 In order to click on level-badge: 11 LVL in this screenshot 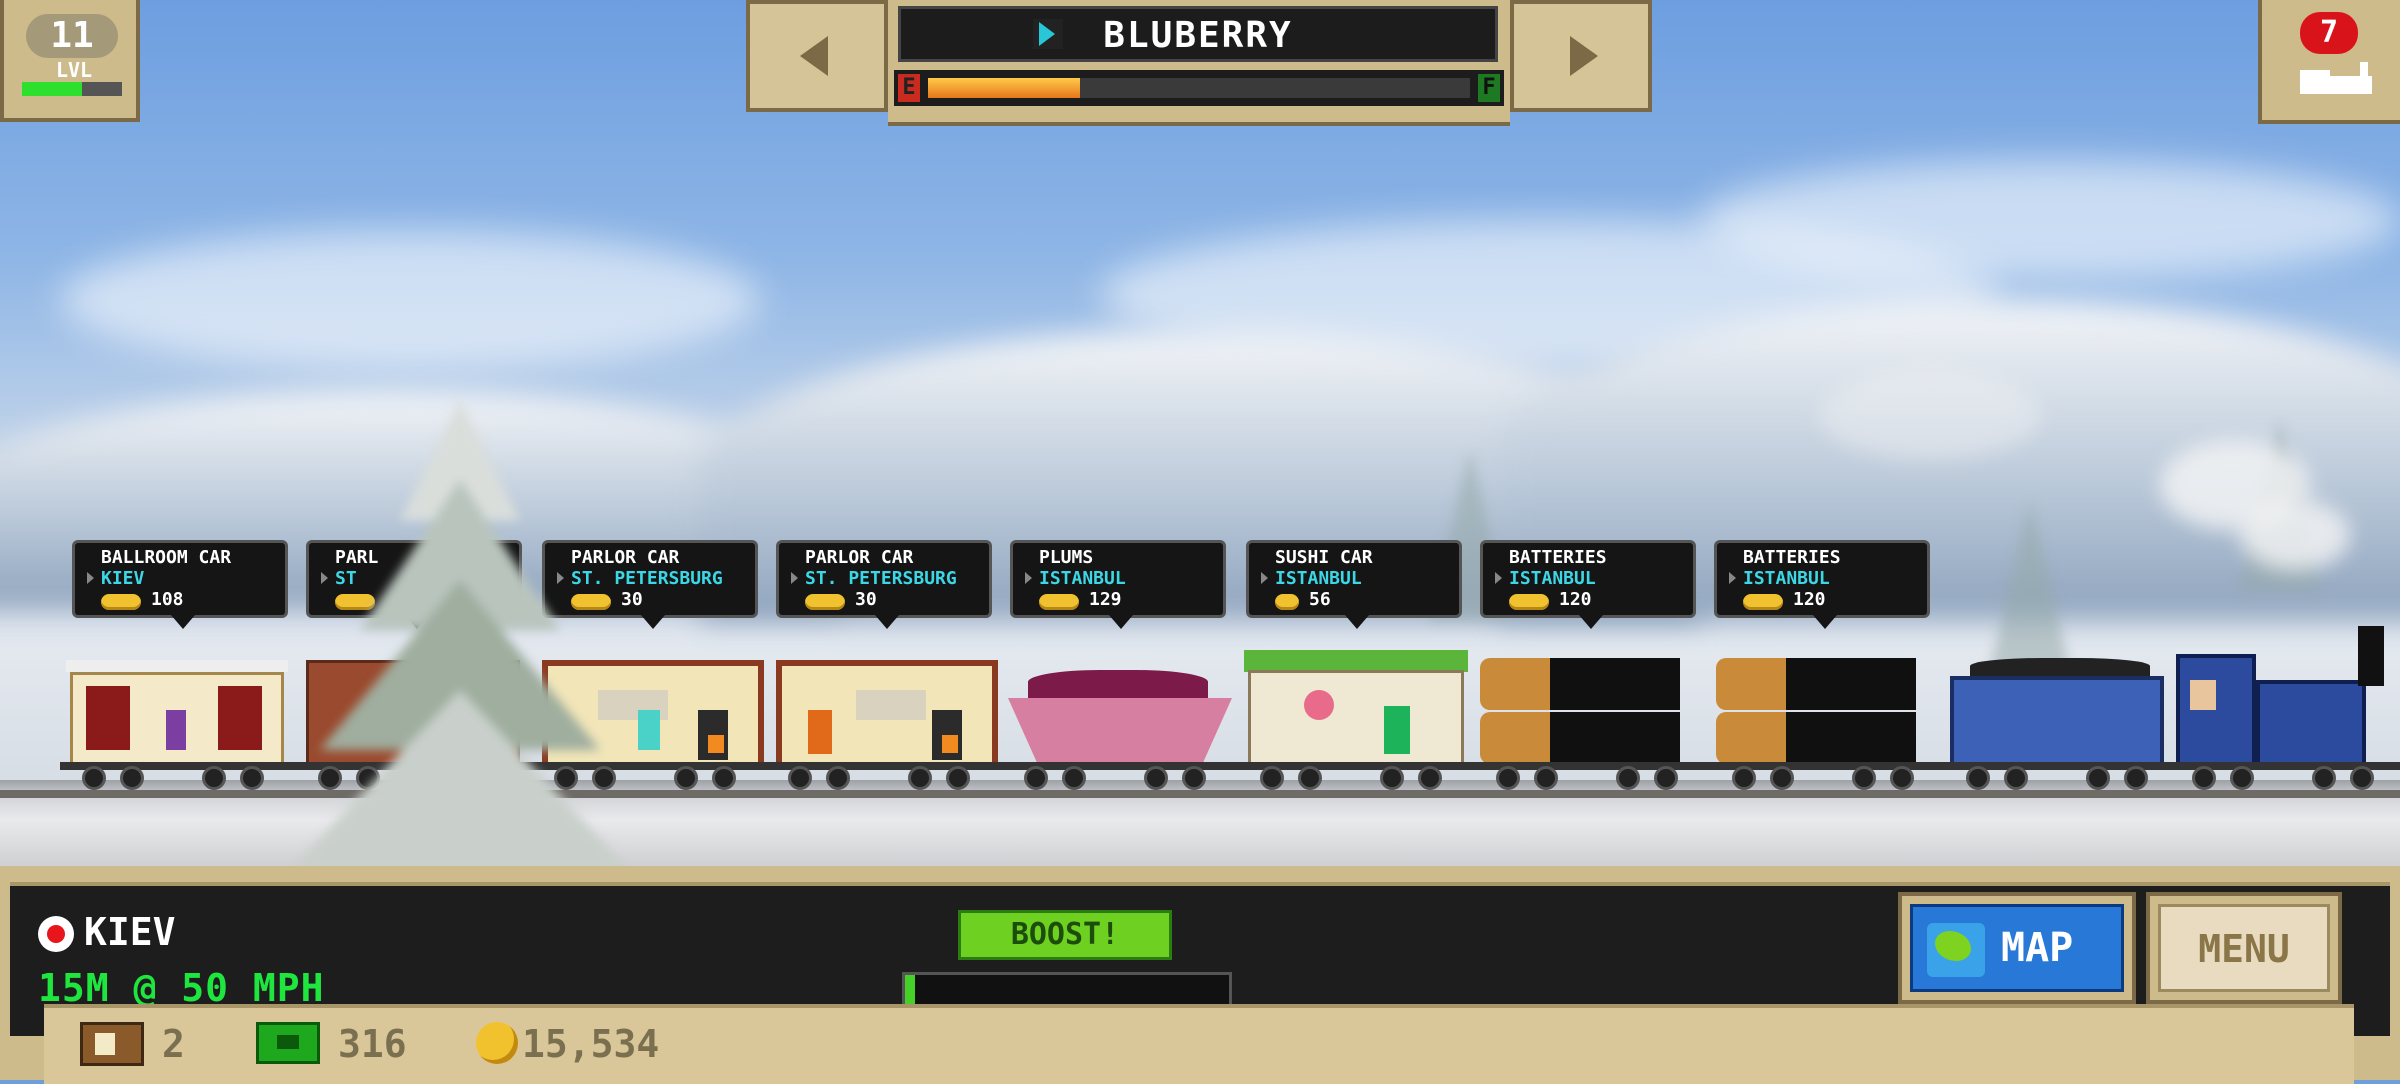, I will do `click(70, 61)`.